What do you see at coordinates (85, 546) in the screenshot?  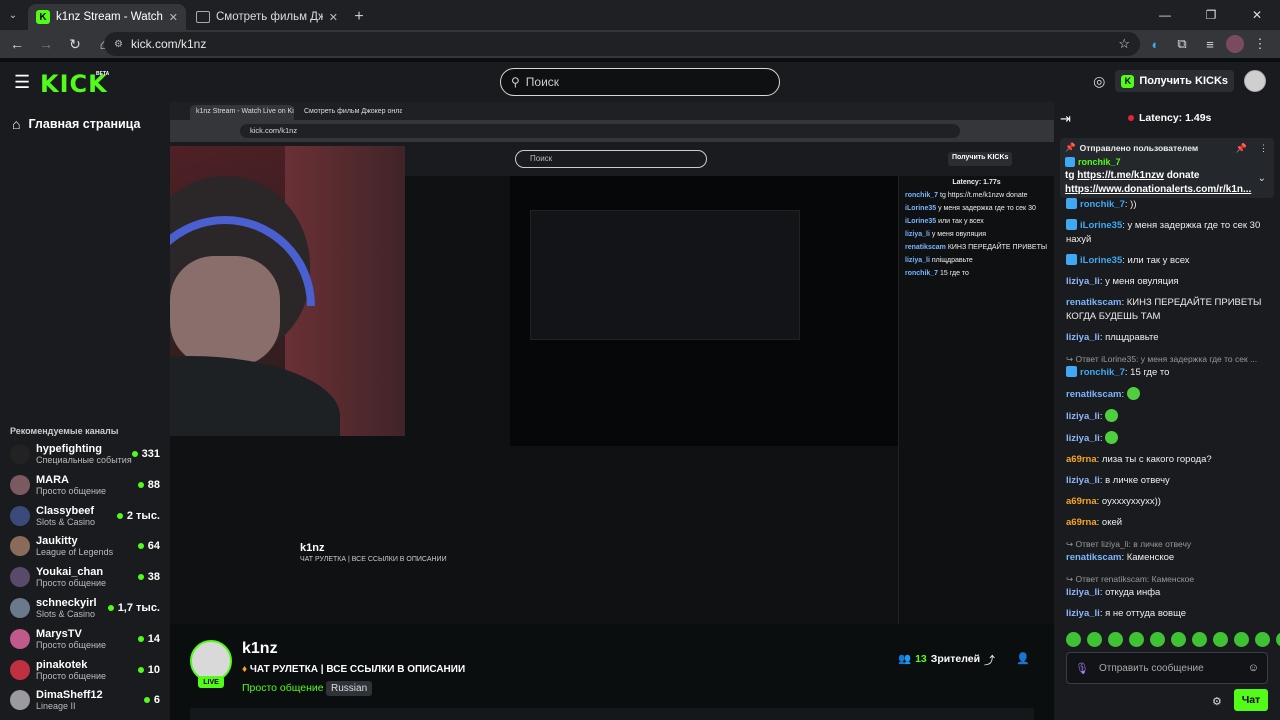 I see `sidebar-channel: Jaukitty League of Legends 64` at bounding box center [85, 546].